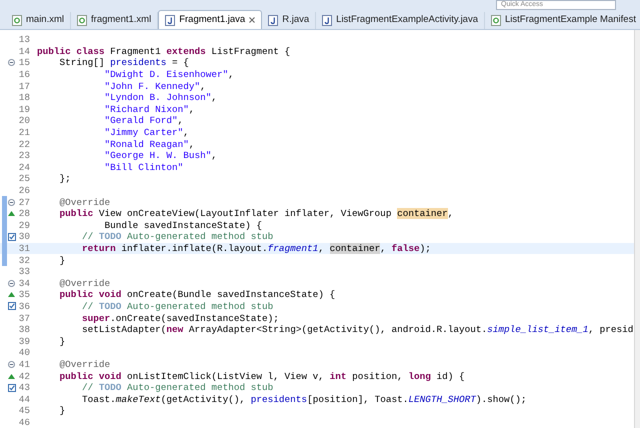  I want to click on code-line: "Richard Nixon",, so click(149, 109).